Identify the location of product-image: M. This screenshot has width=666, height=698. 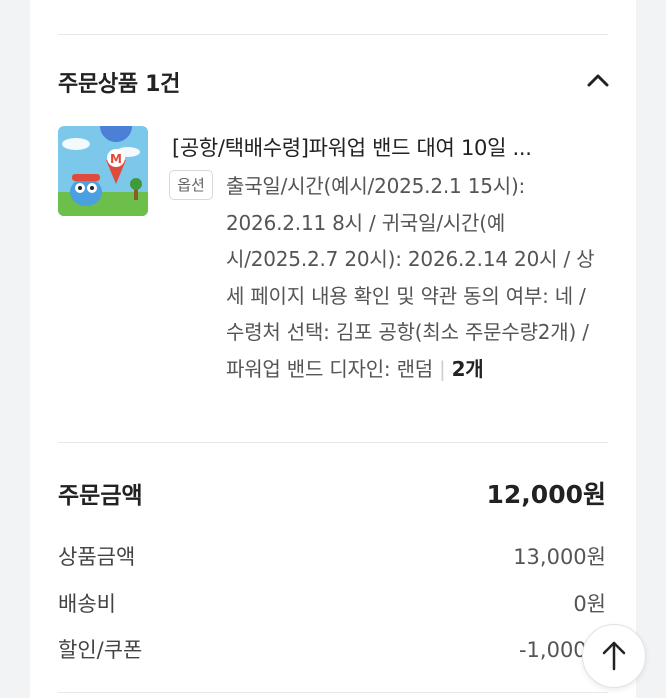
(103, 171).